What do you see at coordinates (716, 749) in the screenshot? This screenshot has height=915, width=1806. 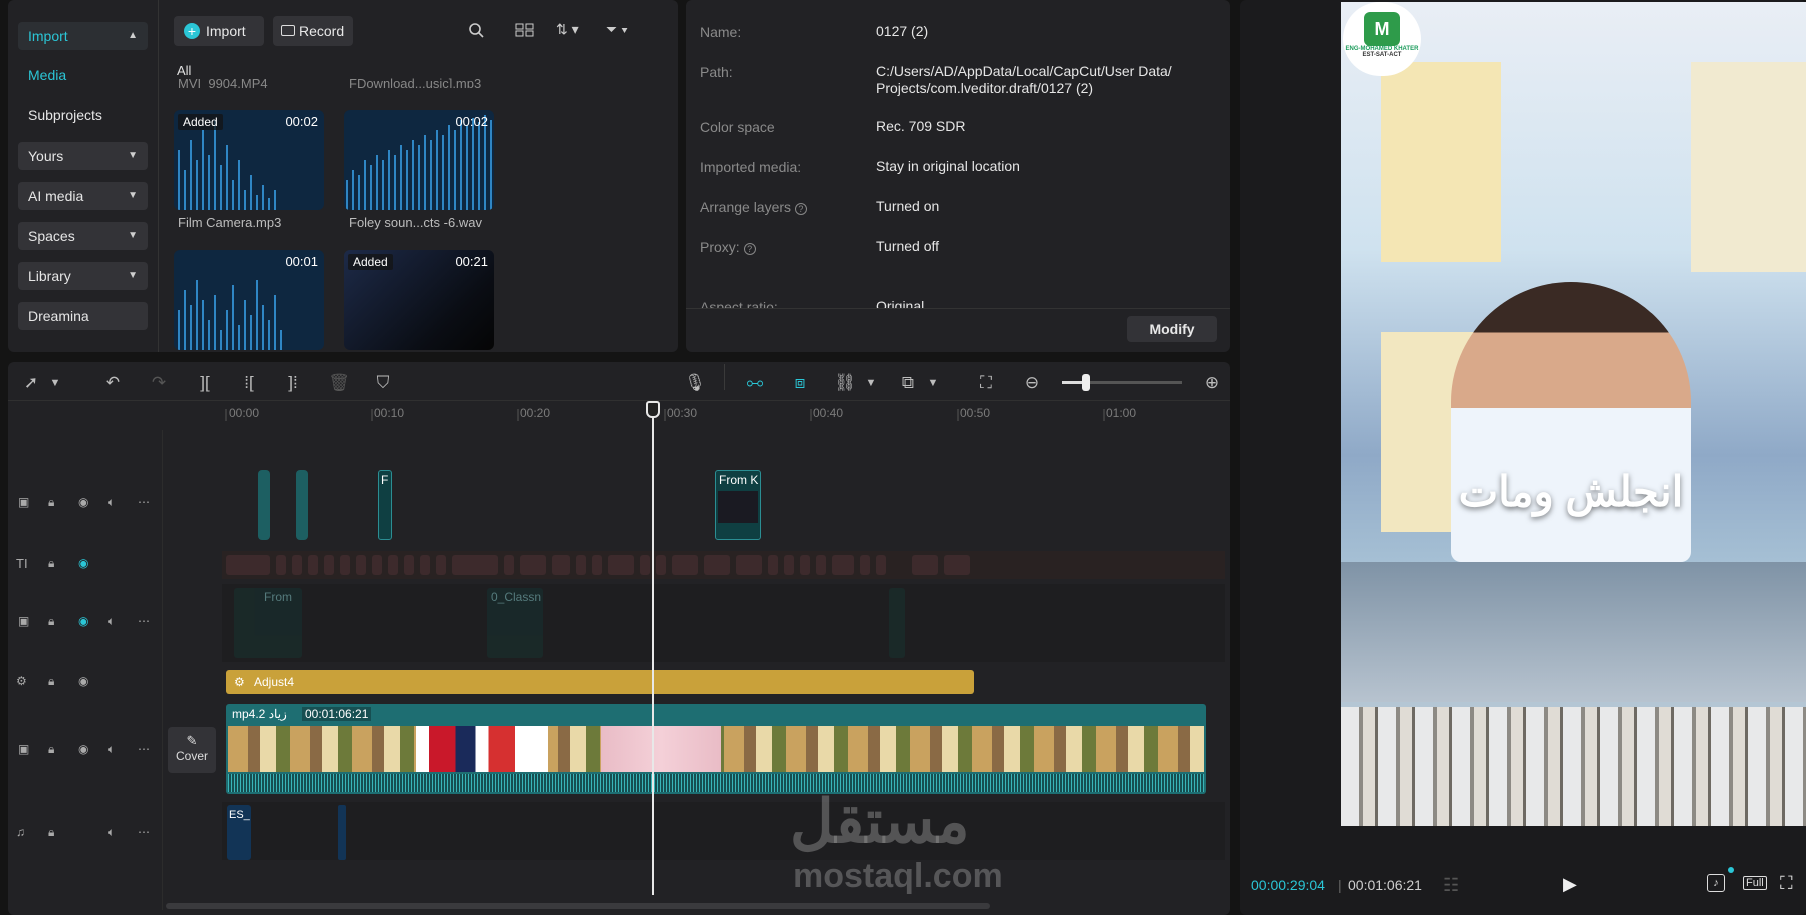 I see `main-clip: mp4.2 زياد 00:01:06:21` at bounding box center [716, 749].